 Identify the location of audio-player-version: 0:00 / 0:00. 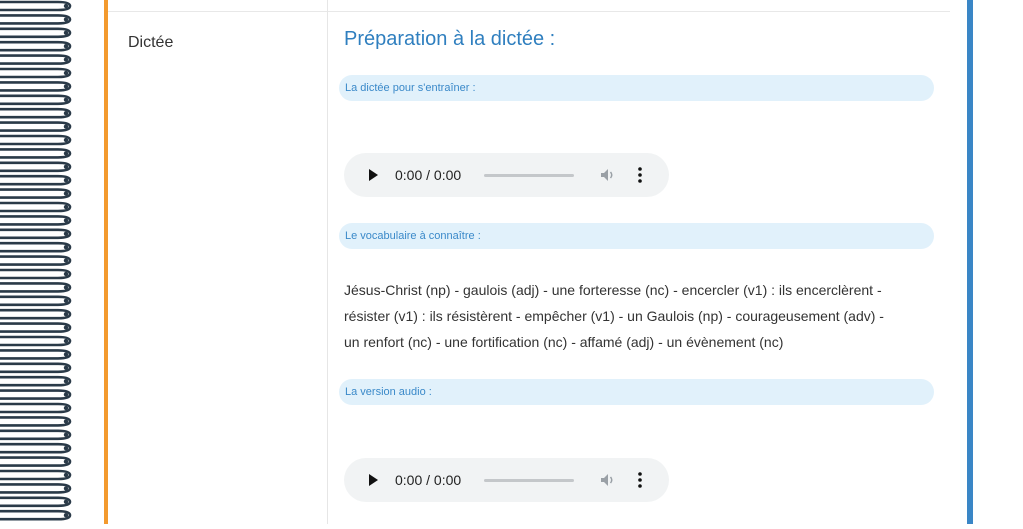
(506, 480).